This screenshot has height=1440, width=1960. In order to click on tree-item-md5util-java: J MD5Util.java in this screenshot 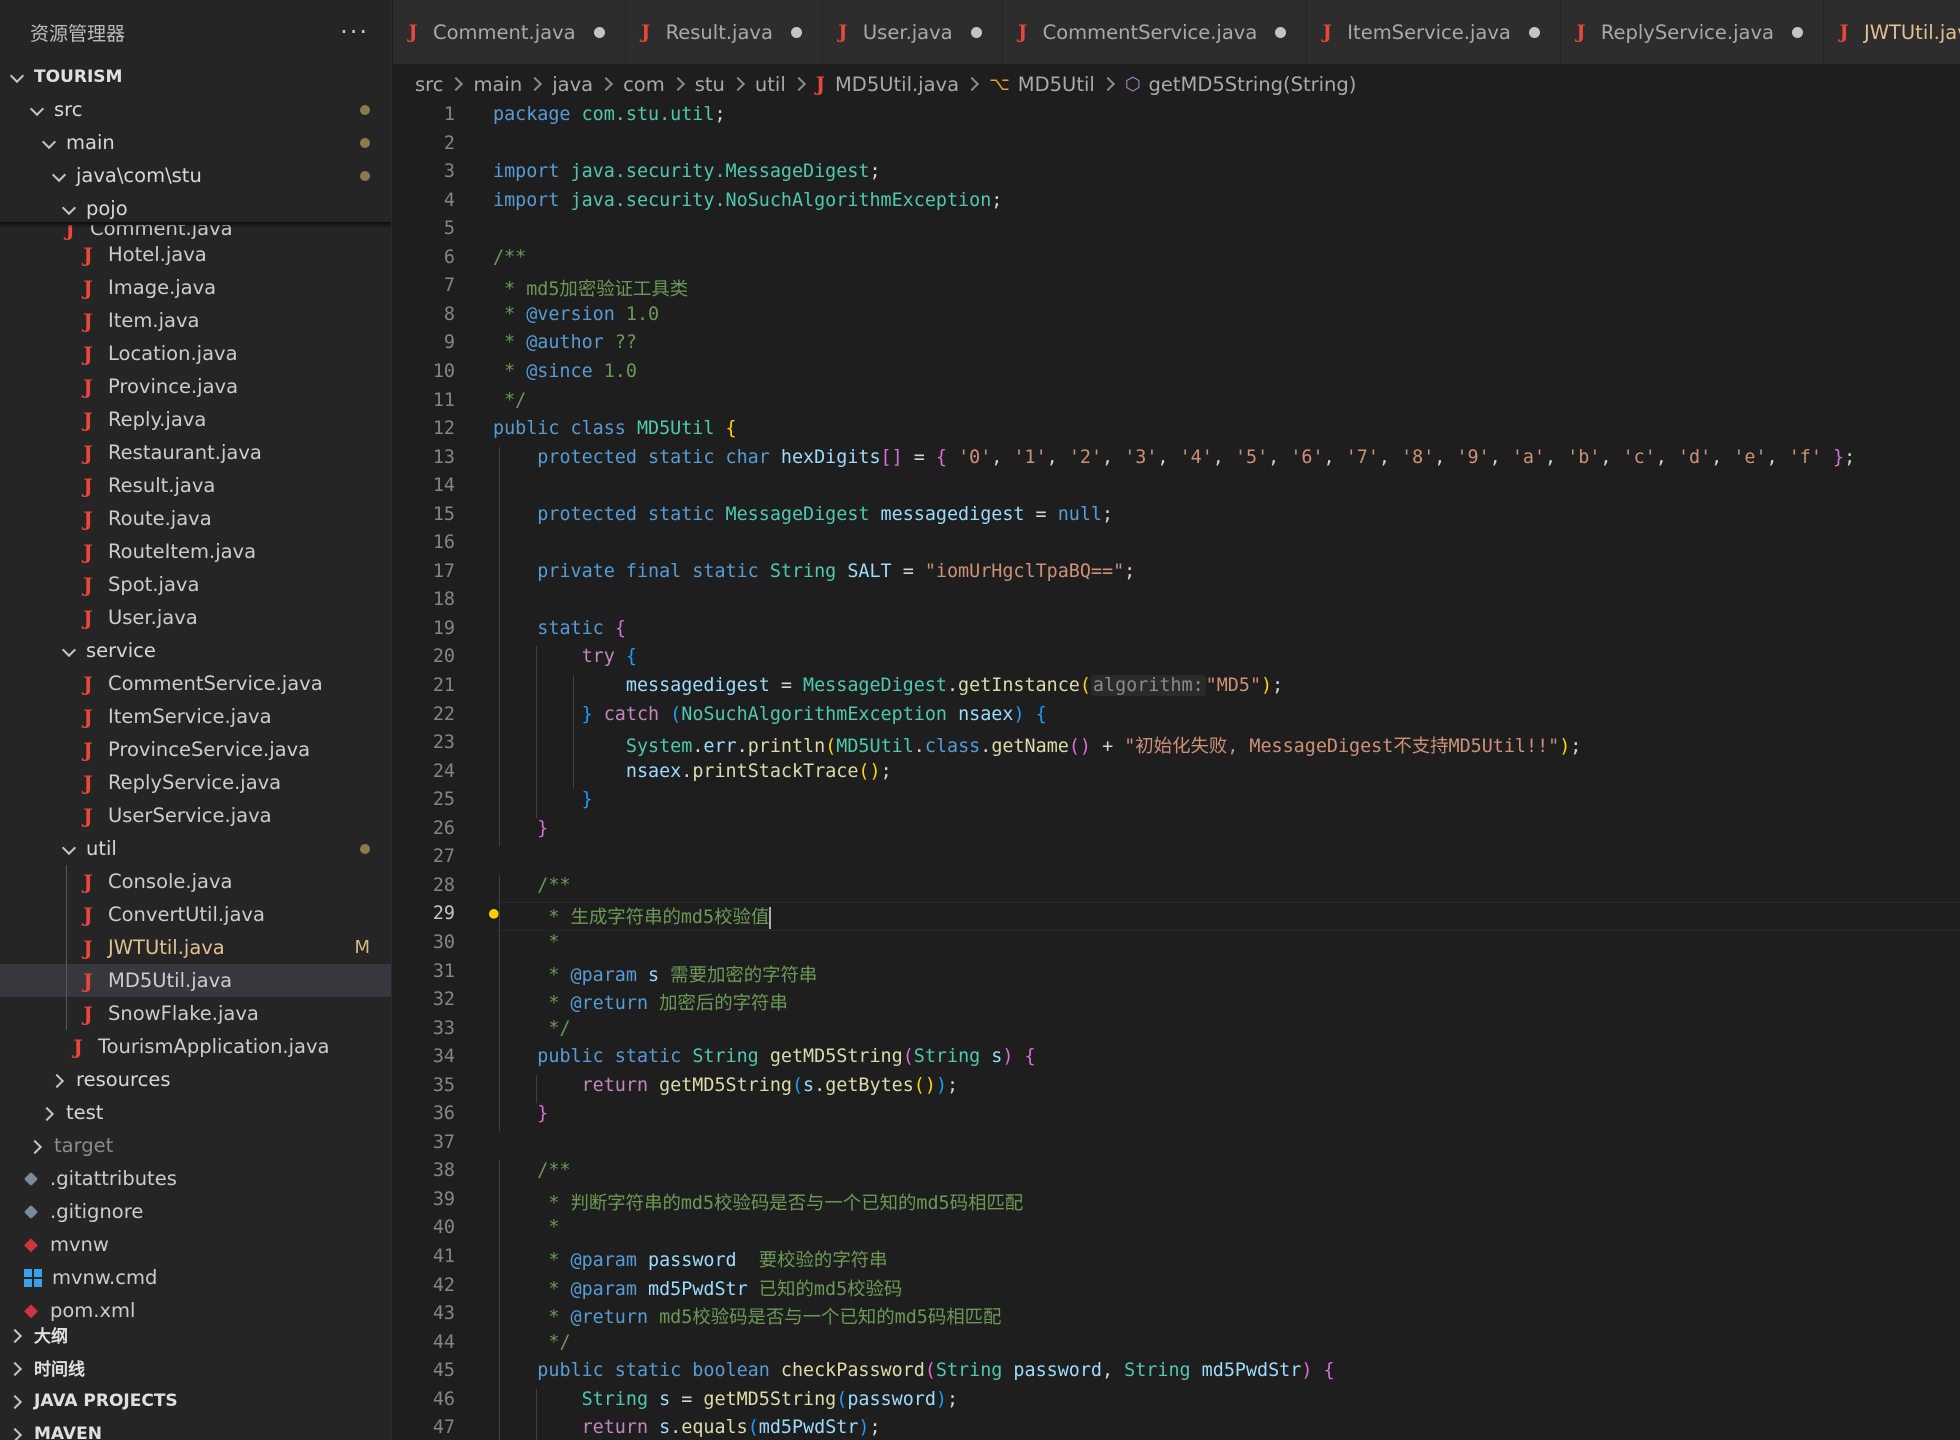, I will do `click(195, 980)`.